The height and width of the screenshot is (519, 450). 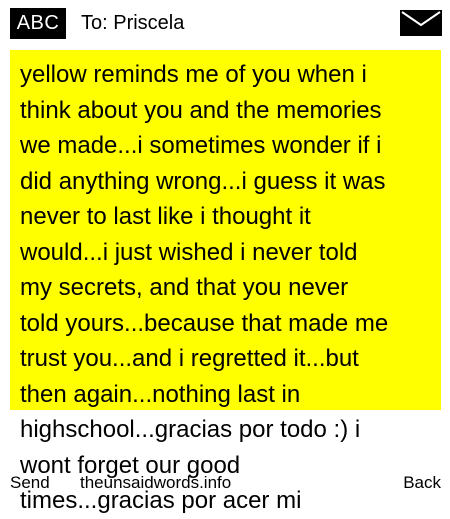 What do you see at coordinates (184, 287) in the screenshot?
I see `message-line: my secrets, and that you never` at bounding box center [184, 287].